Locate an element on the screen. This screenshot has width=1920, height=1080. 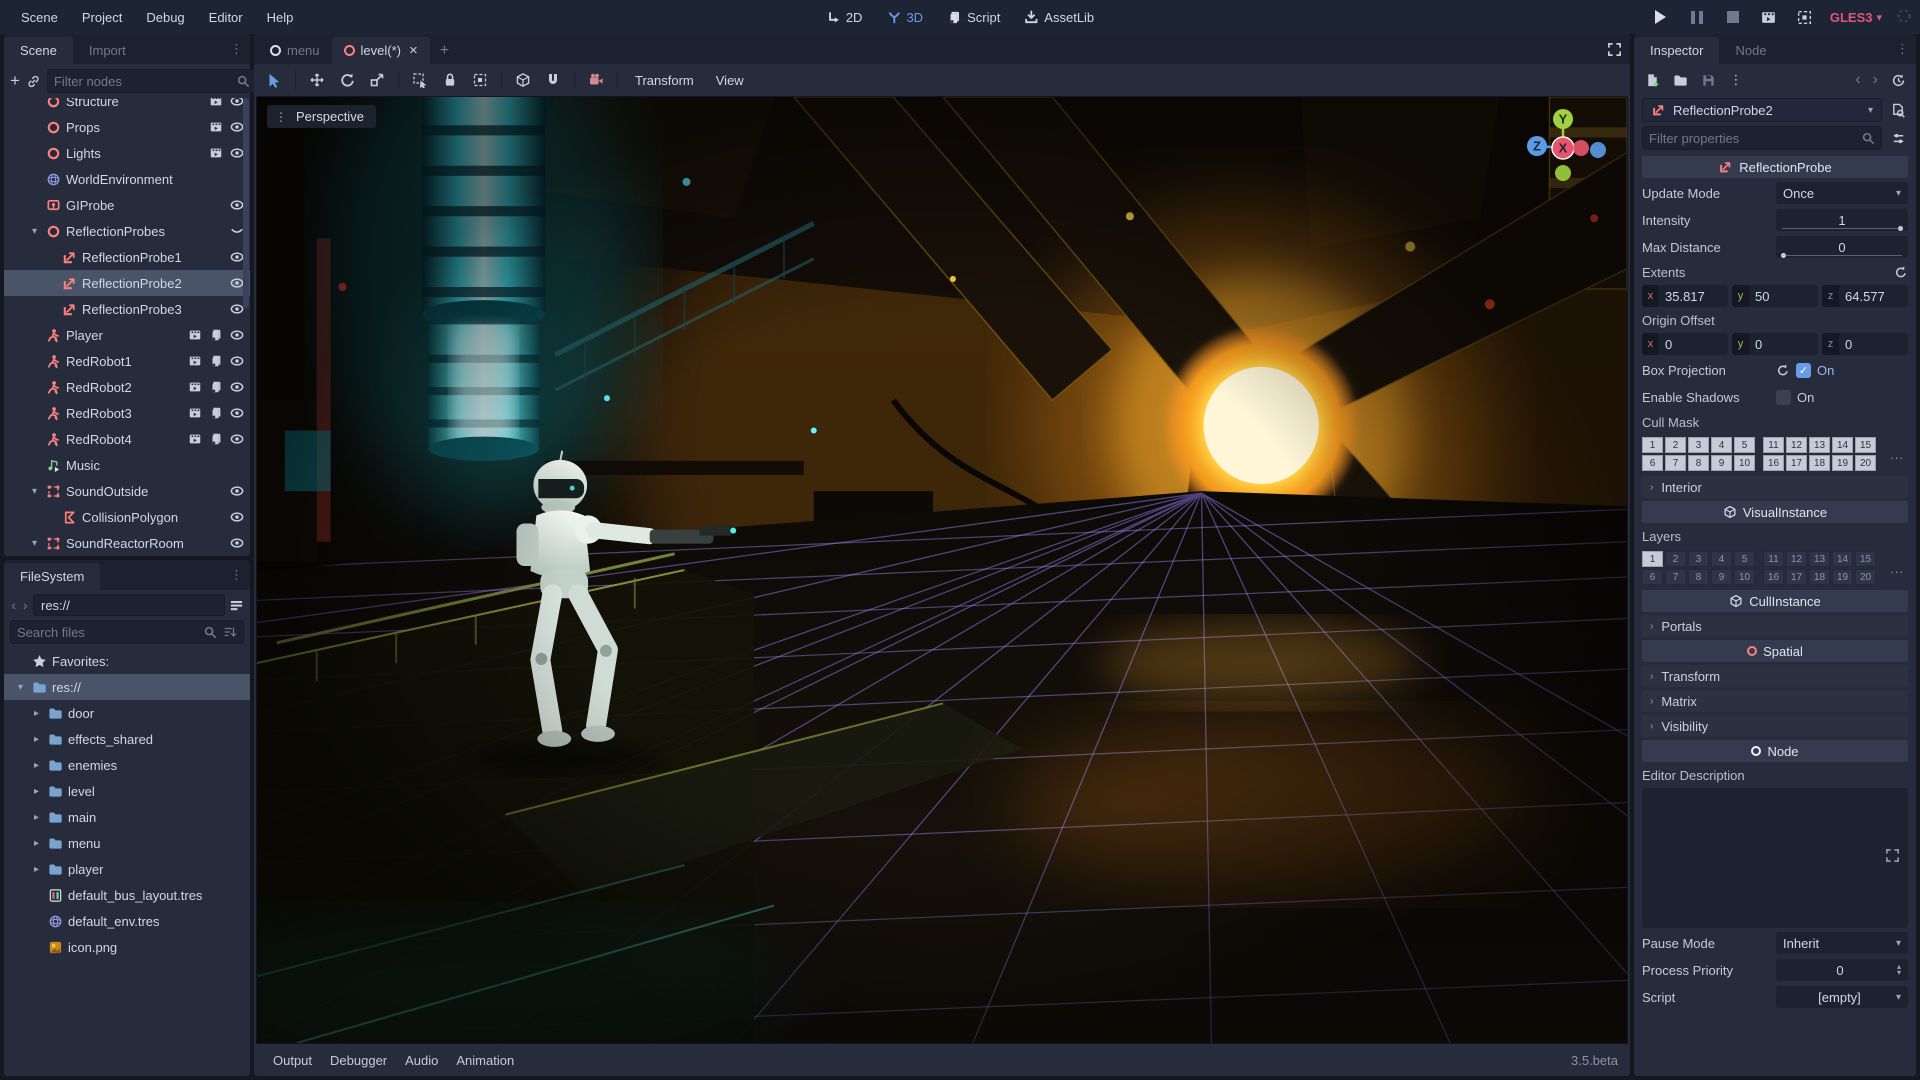
box-projection-checkbox: ✓ is located at coordinates (1803, 370).